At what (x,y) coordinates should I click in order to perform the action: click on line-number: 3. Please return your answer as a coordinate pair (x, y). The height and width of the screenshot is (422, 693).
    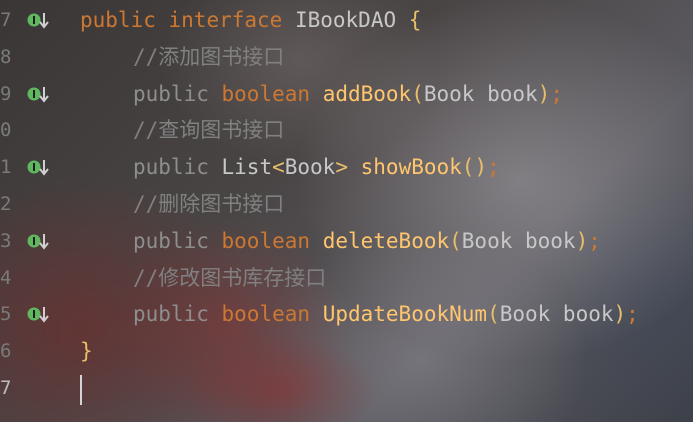
    Looking at the image, I should click on (6, 240).